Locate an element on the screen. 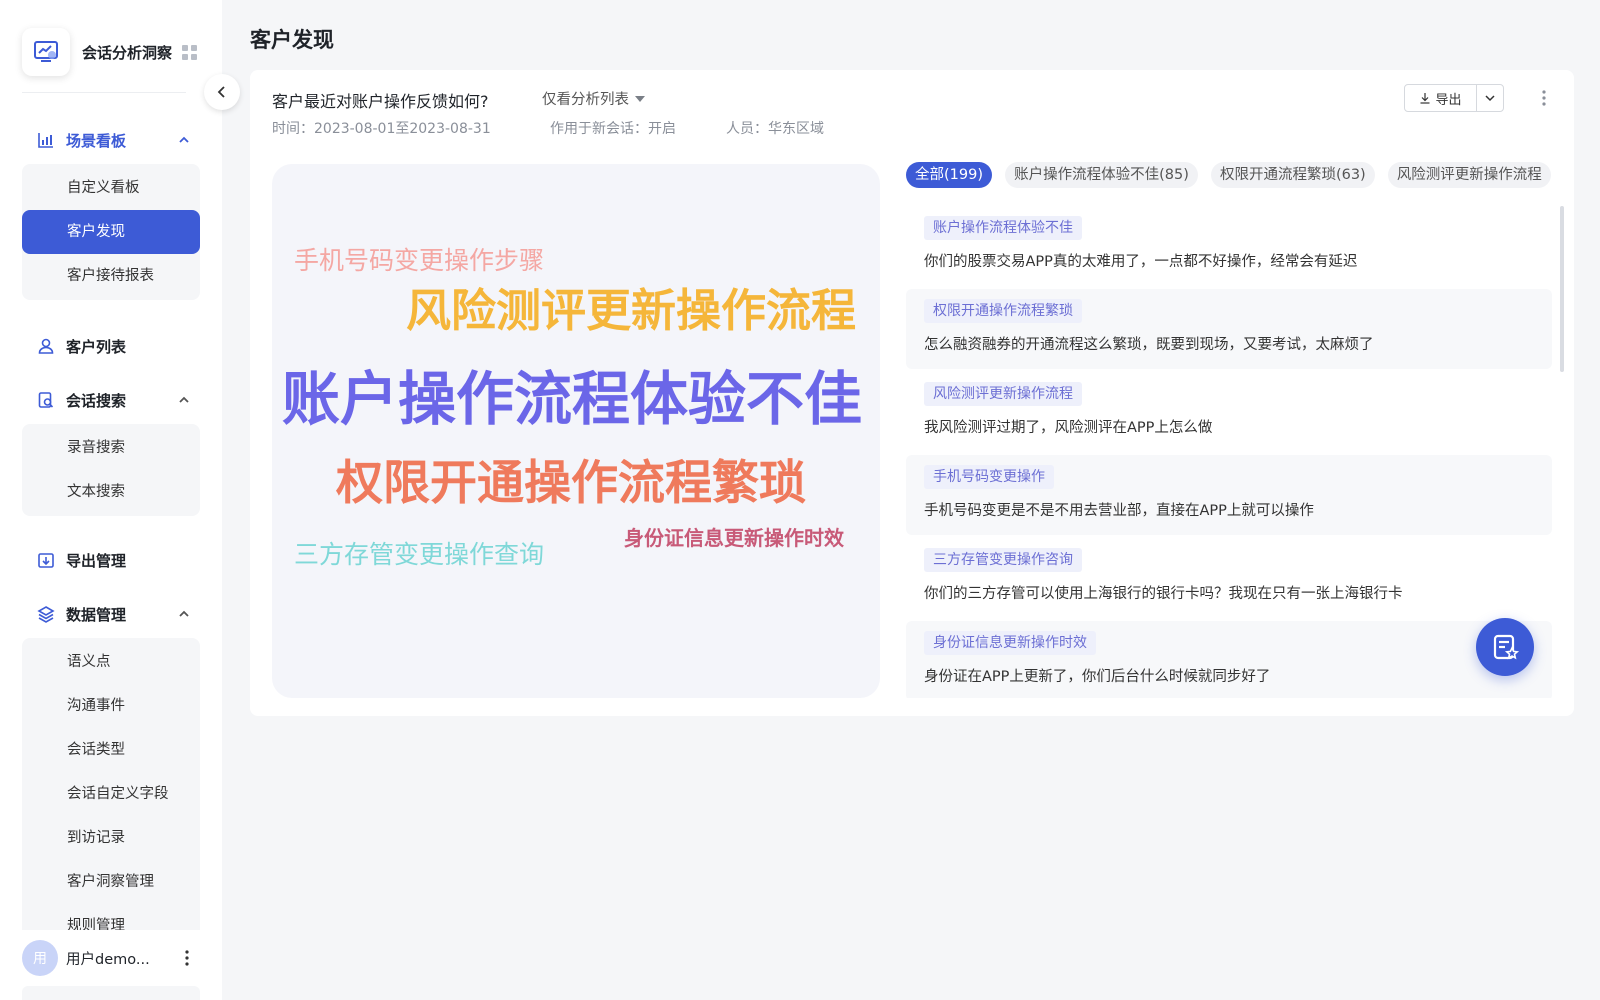 This screenshot has width=1600, height=1000. feedback-text: 你们的股票交易APP真的太难用了，一点都不好操作，经常会有延迟 is located at coordinates (1141, 262).